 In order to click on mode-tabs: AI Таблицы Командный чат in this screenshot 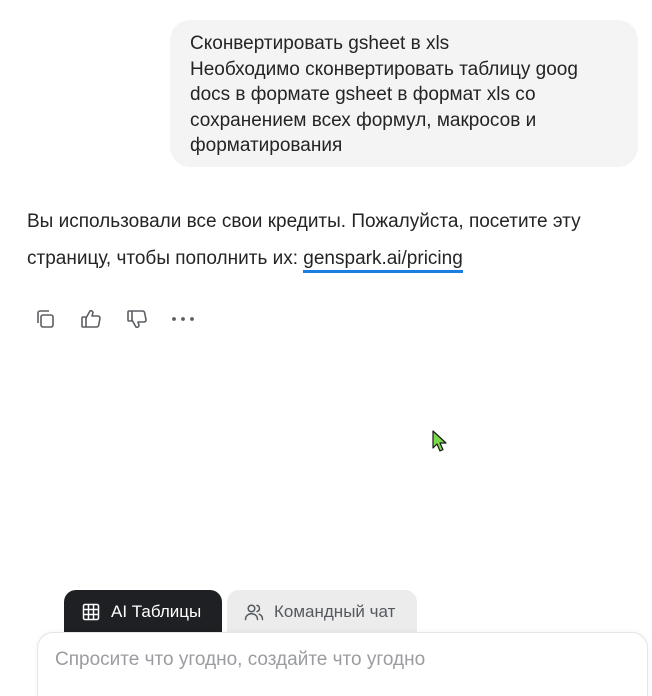, I will do `click(240, 611)`.